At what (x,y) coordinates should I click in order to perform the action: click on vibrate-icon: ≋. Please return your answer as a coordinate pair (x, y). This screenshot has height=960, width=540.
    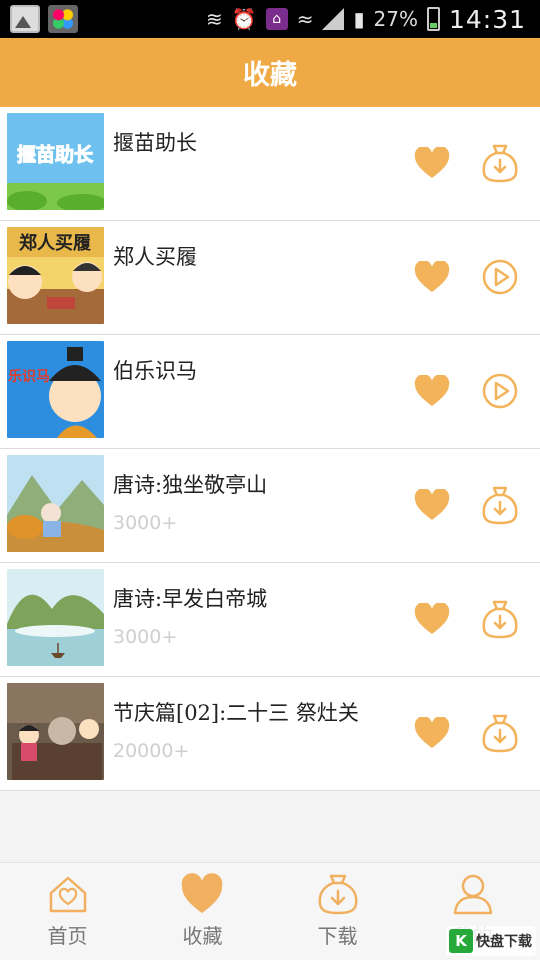
    Looking at the image, I should click on (214, 19).